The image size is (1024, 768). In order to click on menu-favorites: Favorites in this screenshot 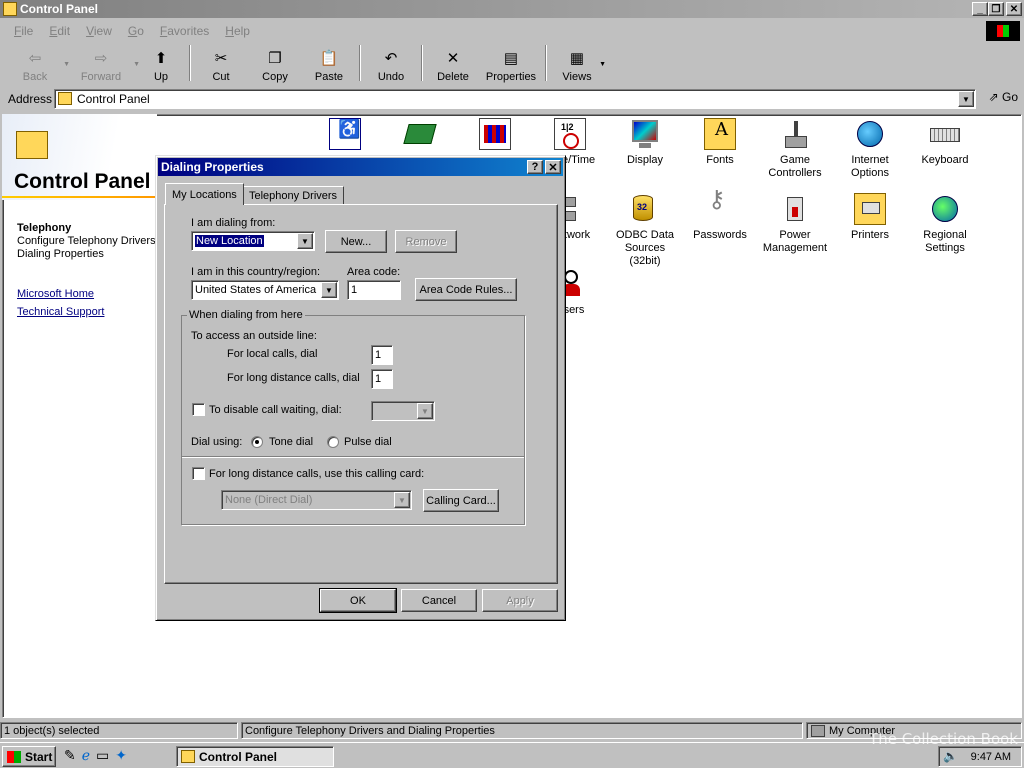, I will do `click(184, 31)`.